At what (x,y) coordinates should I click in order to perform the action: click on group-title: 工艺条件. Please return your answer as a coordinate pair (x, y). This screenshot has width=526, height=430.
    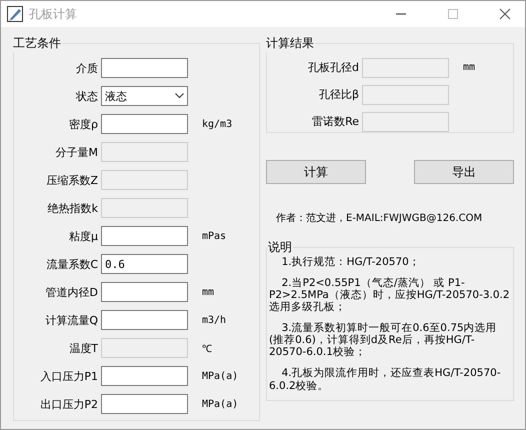
    Looking at the image, I should click on (37, 43).